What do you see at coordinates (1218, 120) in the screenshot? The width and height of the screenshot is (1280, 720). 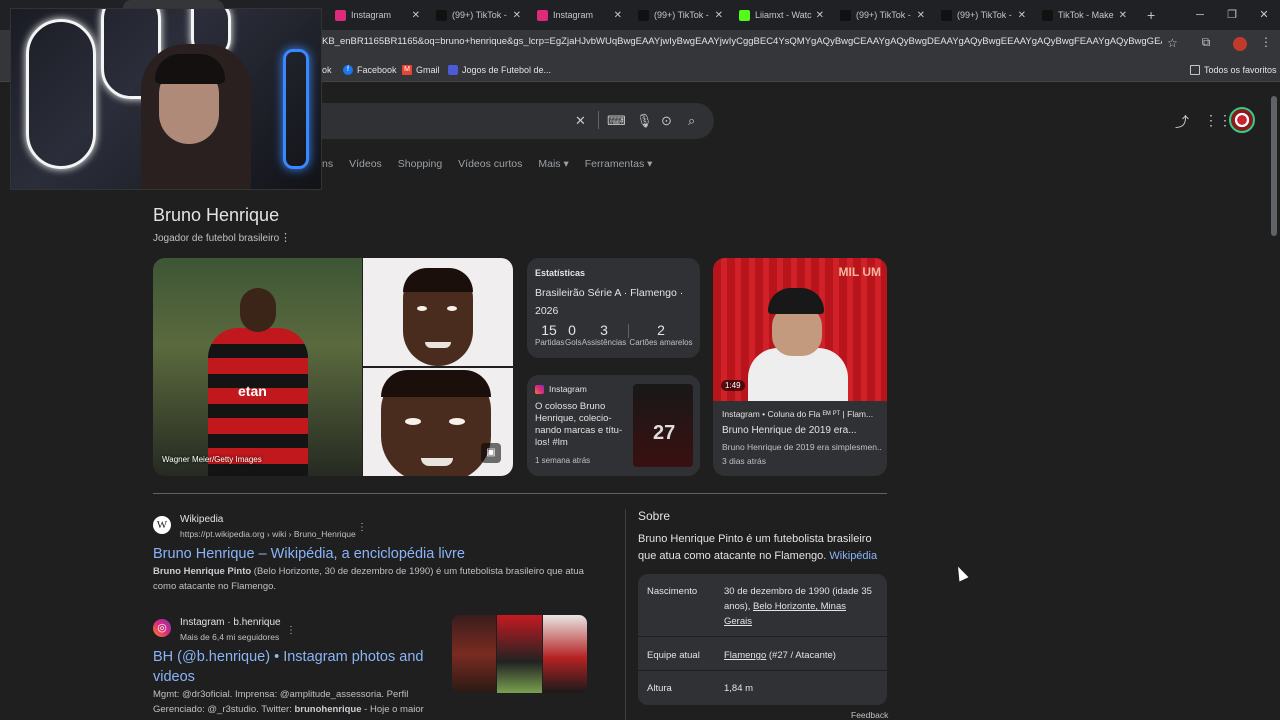 I see `apps-icon: ⋮⋮` at bounding box center [1218, 120].